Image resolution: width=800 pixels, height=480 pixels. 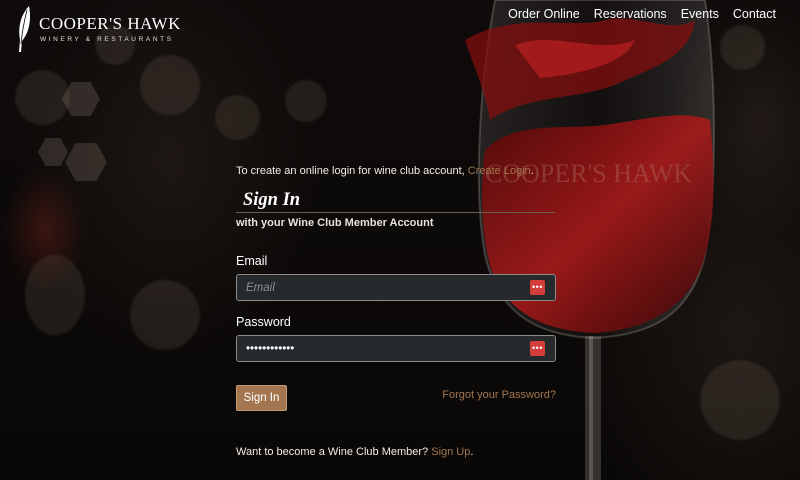 What do you see at coordinates (395, 201) in the screenshot?
I see `page-title: Sign In` at bounding box center [395, 201].